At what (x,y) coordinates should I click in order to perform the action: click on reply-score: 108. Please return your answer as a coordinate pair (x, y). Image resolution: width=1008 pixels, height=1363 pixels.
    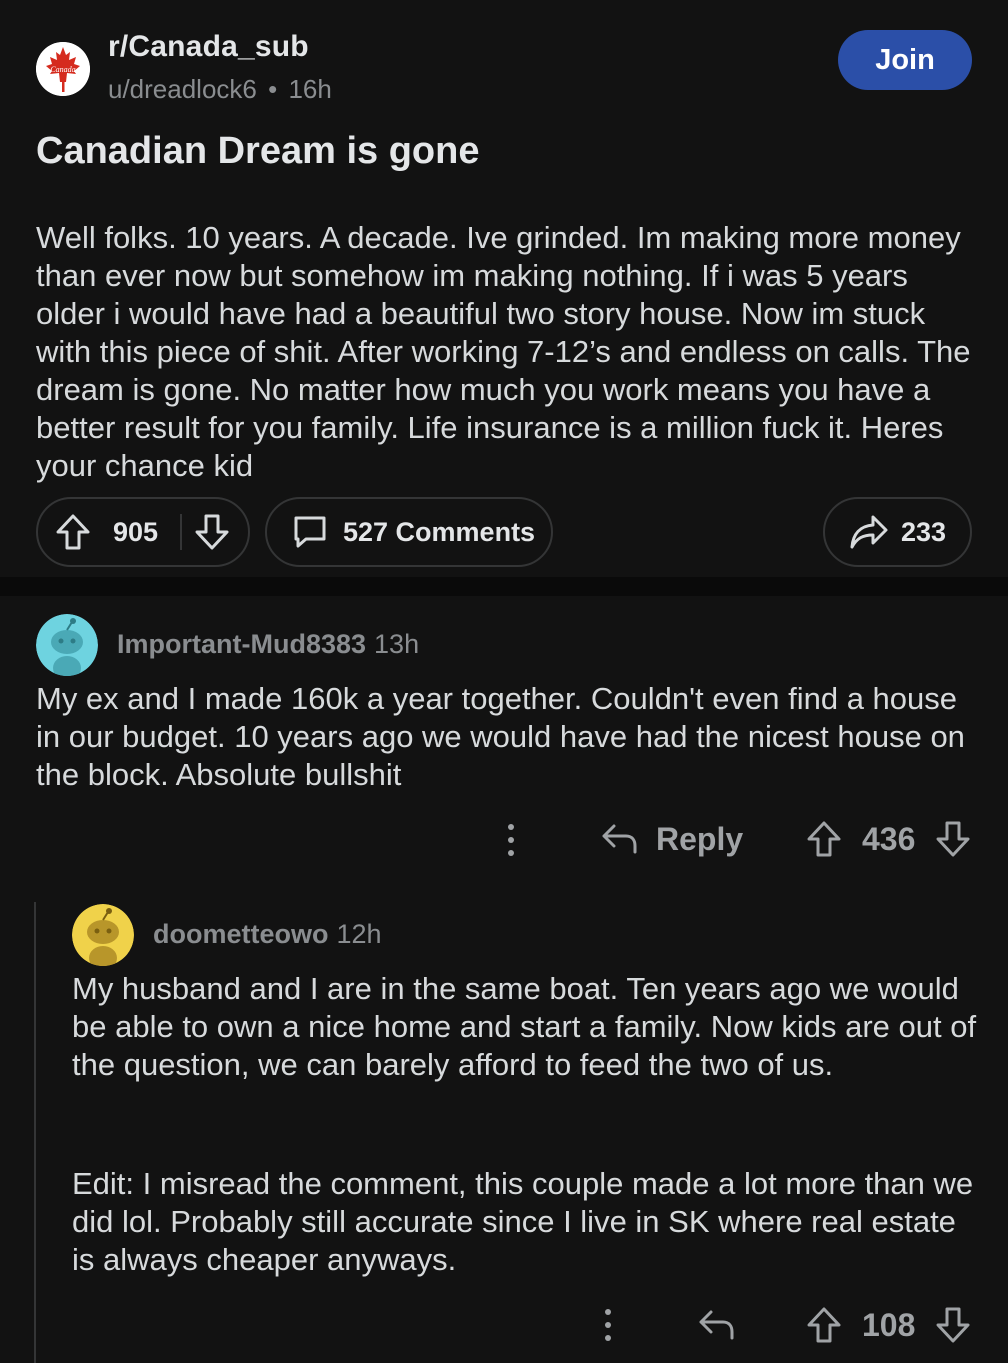
    Looking at the image, I should click on (889, 1324).